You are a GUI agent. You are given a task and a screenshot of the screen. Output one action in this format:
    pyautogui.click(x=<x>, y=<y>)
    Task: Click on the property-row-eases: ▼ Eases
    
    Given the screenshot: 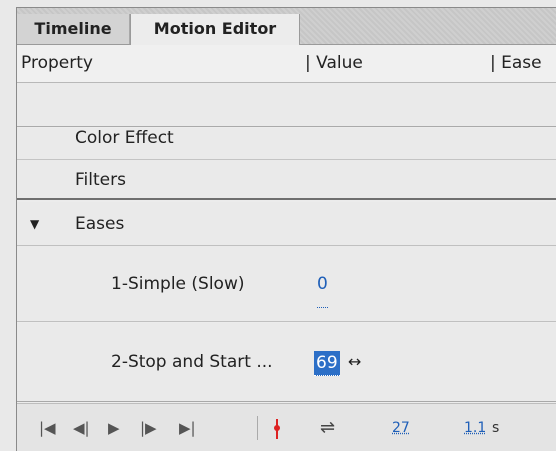 What is the action you would take?
    pyautogui.click(x=286, y=224)
    